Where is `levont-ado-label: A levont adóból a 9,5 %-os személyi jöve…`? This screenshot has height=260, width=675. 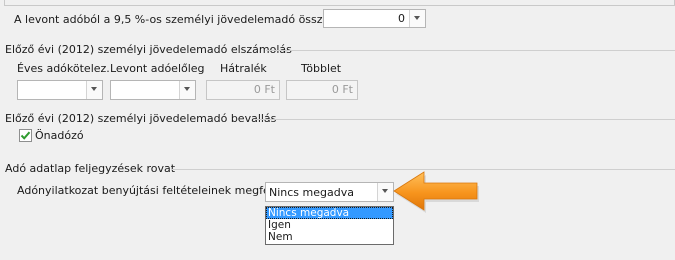 levont-ado-label: A levont adóból a 9,5 %-os személyi jöve… is located at coordinates (175, 19).